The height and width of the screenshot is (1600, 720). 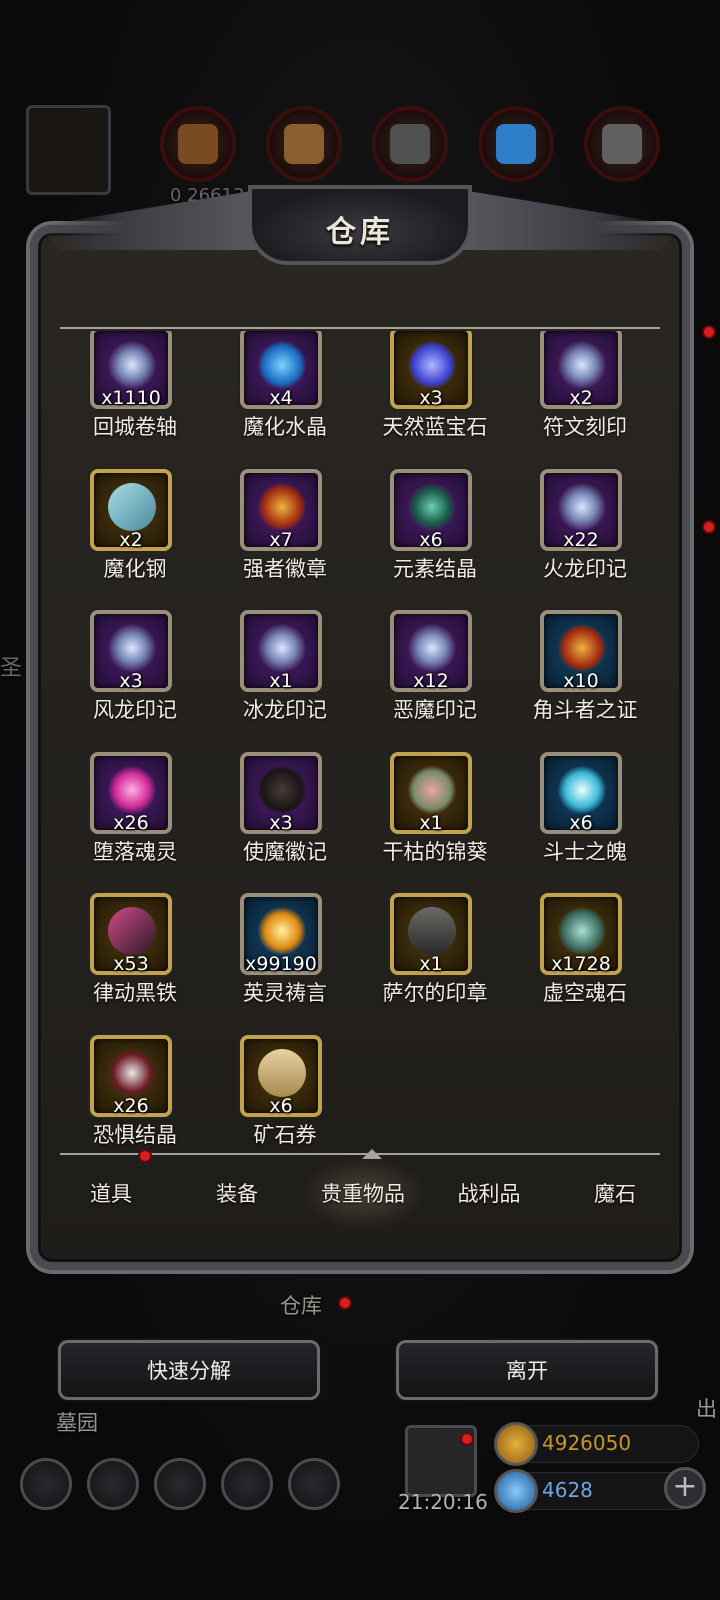 I want to click on dark-stone-icon, so click(x=282, y=789).